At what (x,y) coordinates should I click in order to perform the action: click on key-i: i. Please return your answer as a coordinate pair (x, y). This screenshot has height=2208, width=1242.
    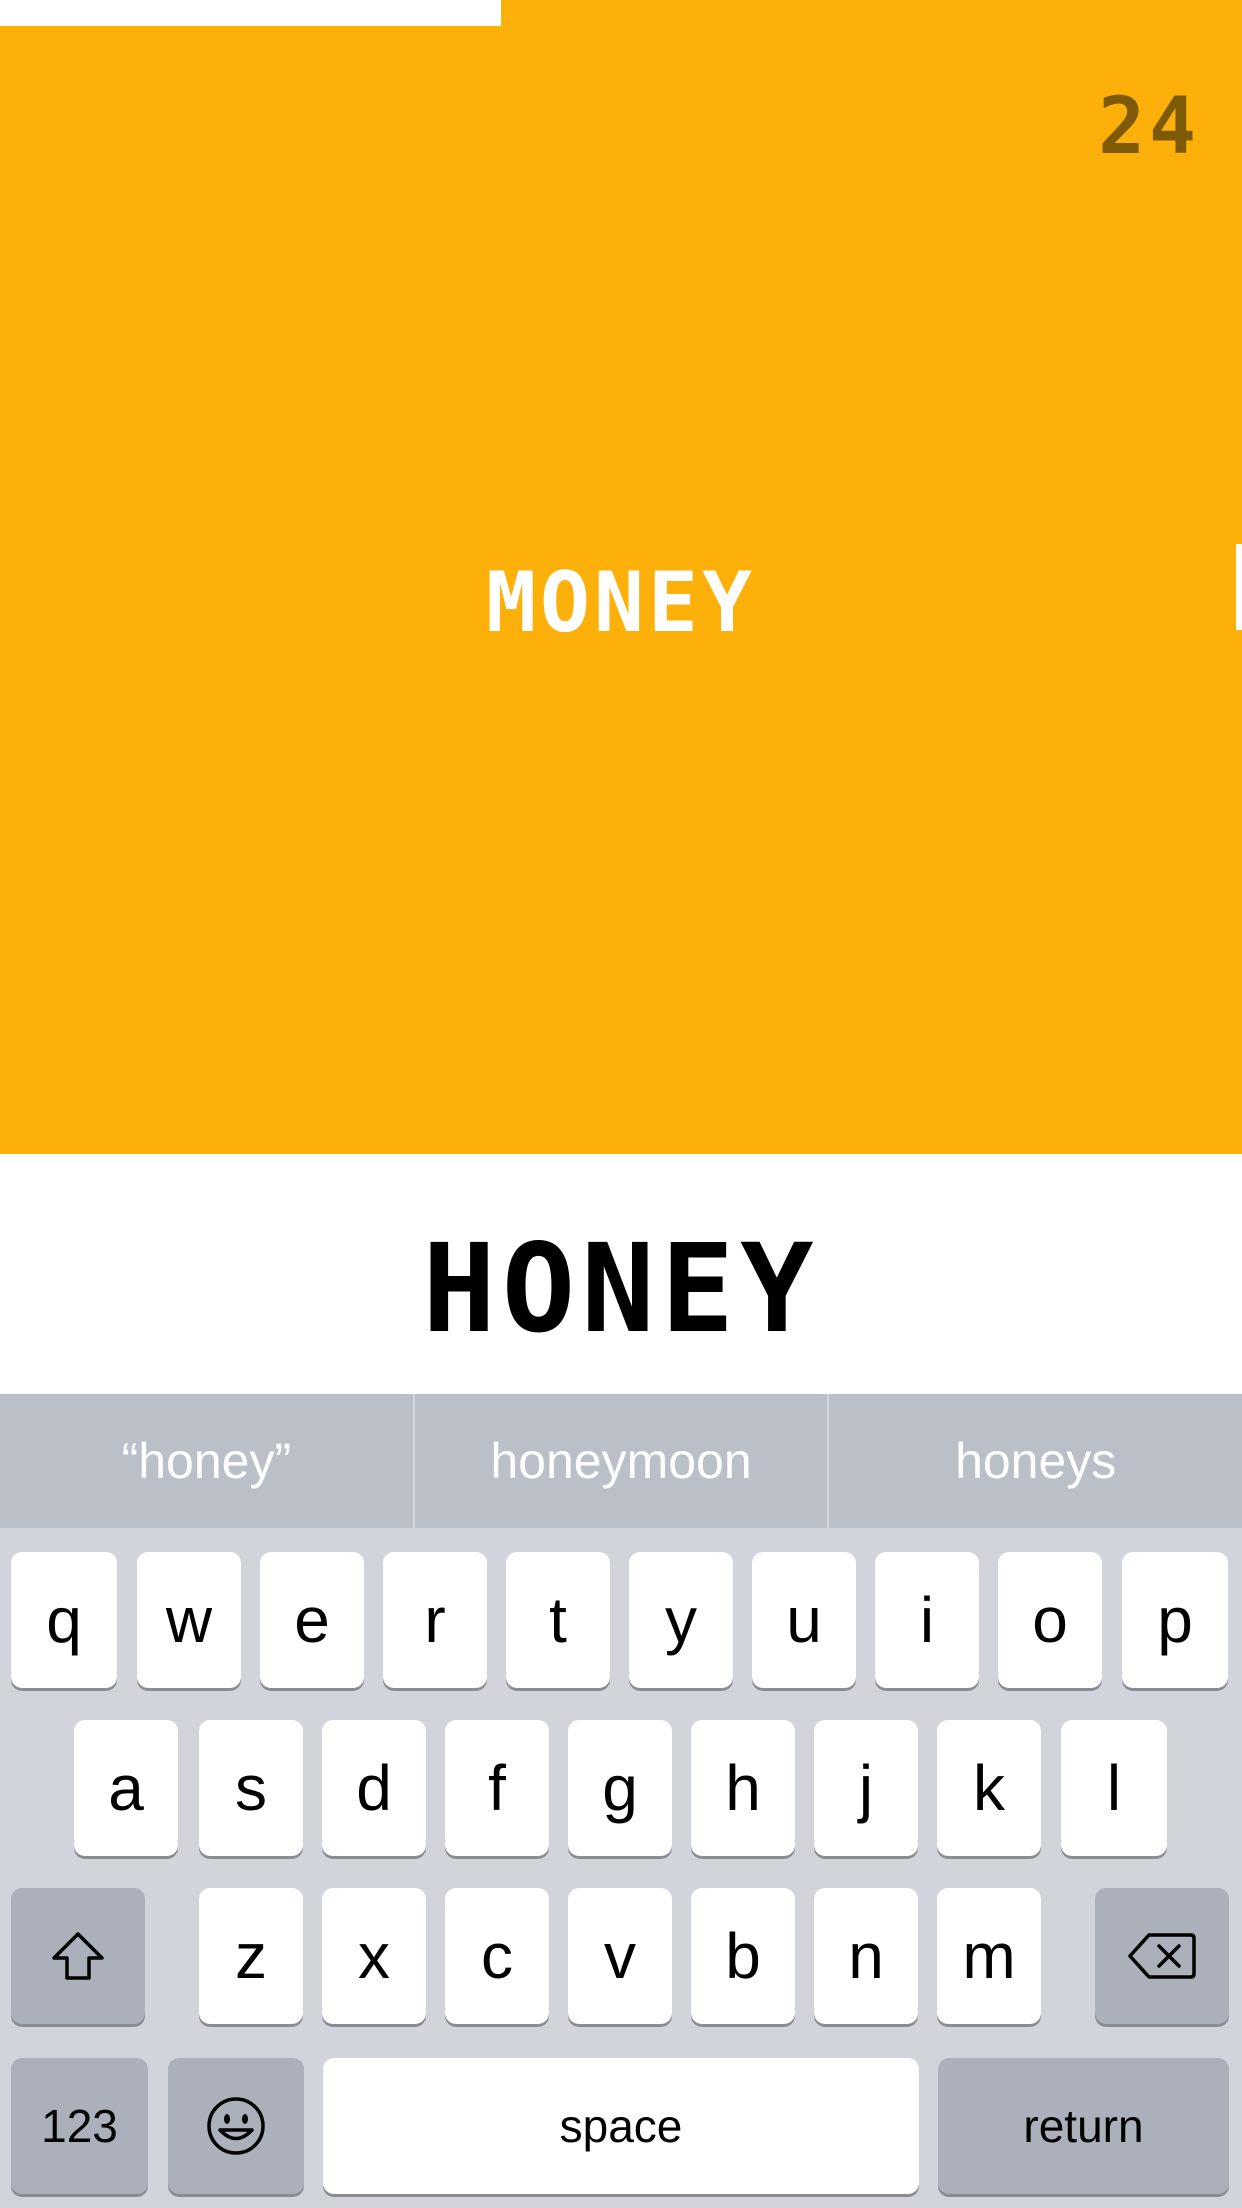
    Looking at the image, I should click on (927, 1620).